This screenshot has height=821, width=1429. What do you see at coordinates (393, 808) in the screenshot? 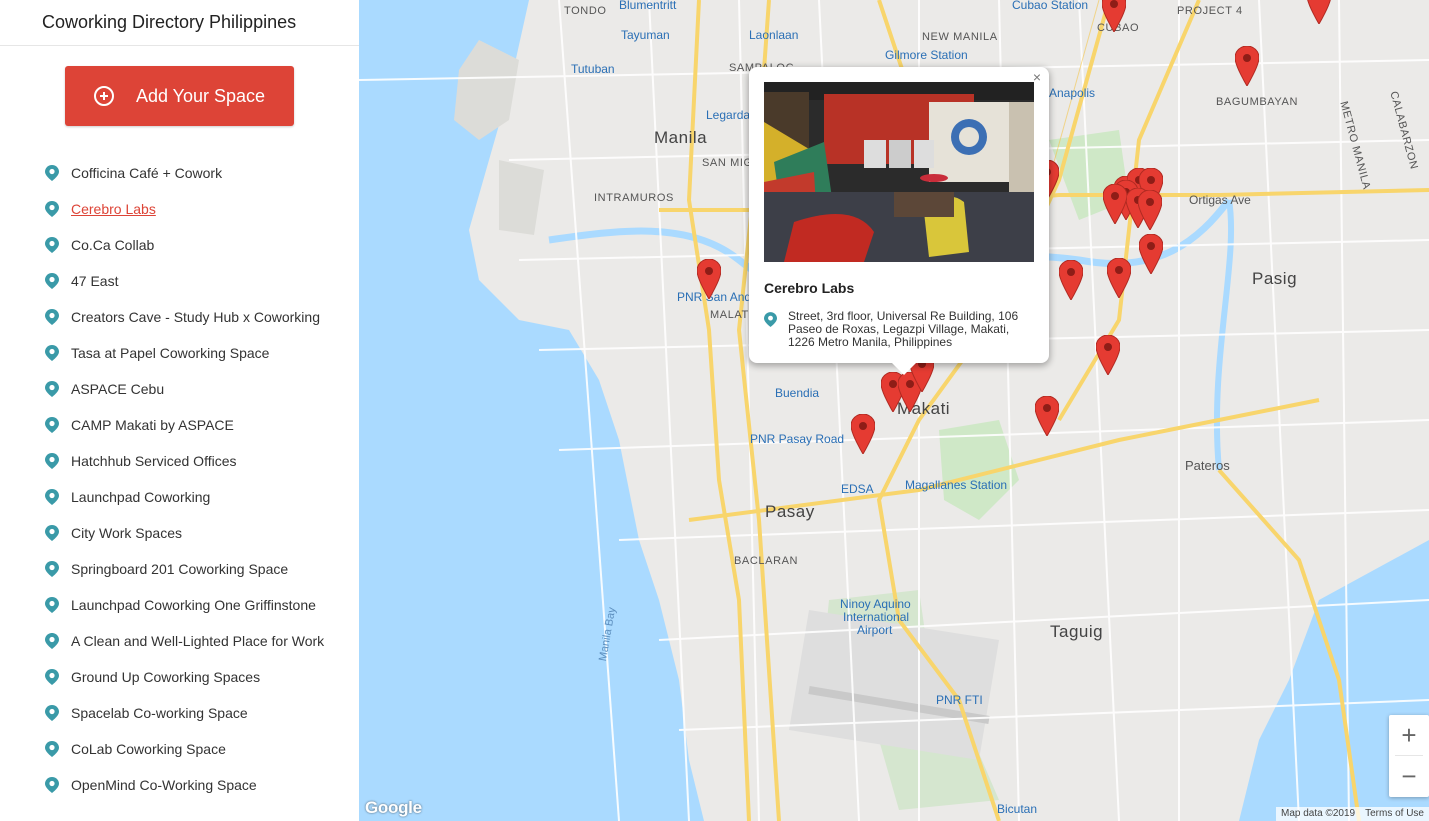
I see `google-logo: Google` at bounding box center [393, 808].